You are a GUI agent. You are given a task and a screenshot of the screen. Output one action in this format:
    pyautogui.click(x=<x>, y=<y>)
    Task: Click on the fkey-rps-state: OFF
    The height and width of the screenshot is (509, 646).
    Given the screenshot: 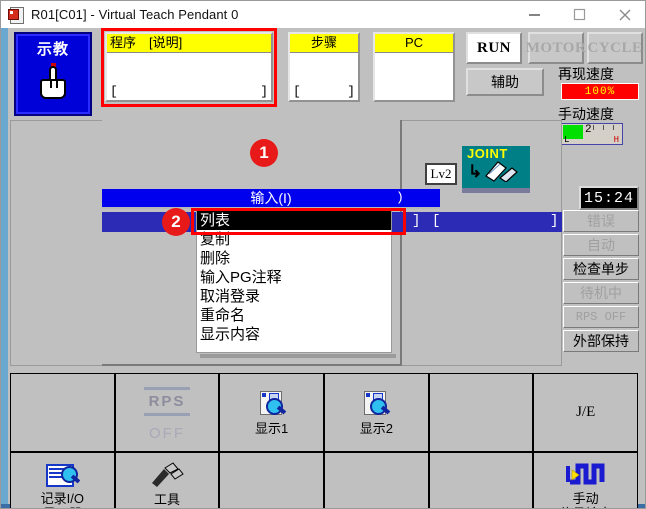 What is the action you would take?
    pyautogui.click(x=166, y=433)
    